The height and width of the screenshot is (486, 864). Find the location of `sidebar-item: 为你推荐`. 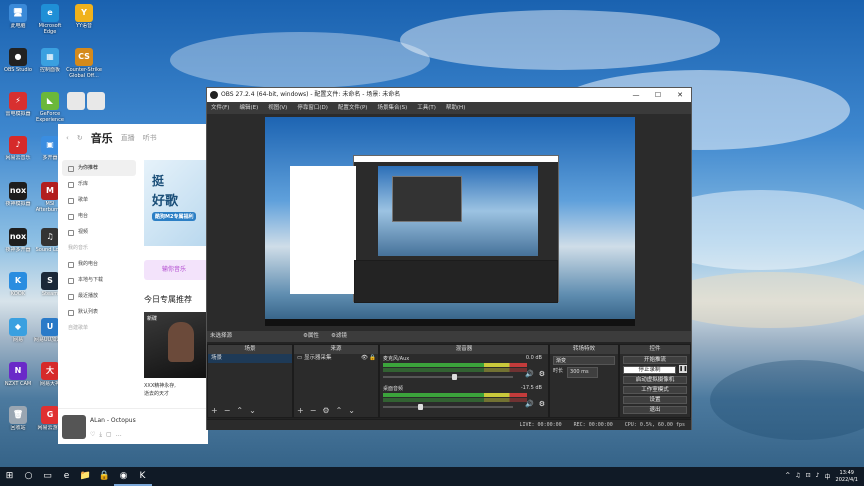

sidebar-item: 为你推荐 is located at coordinates (99, 168).